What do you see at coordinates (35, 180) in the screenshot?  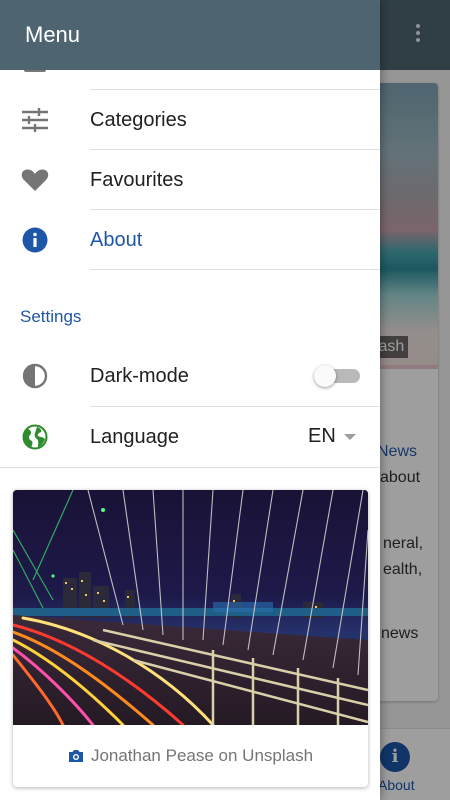 I see `heart-icon` at bounding box center [35, 180].